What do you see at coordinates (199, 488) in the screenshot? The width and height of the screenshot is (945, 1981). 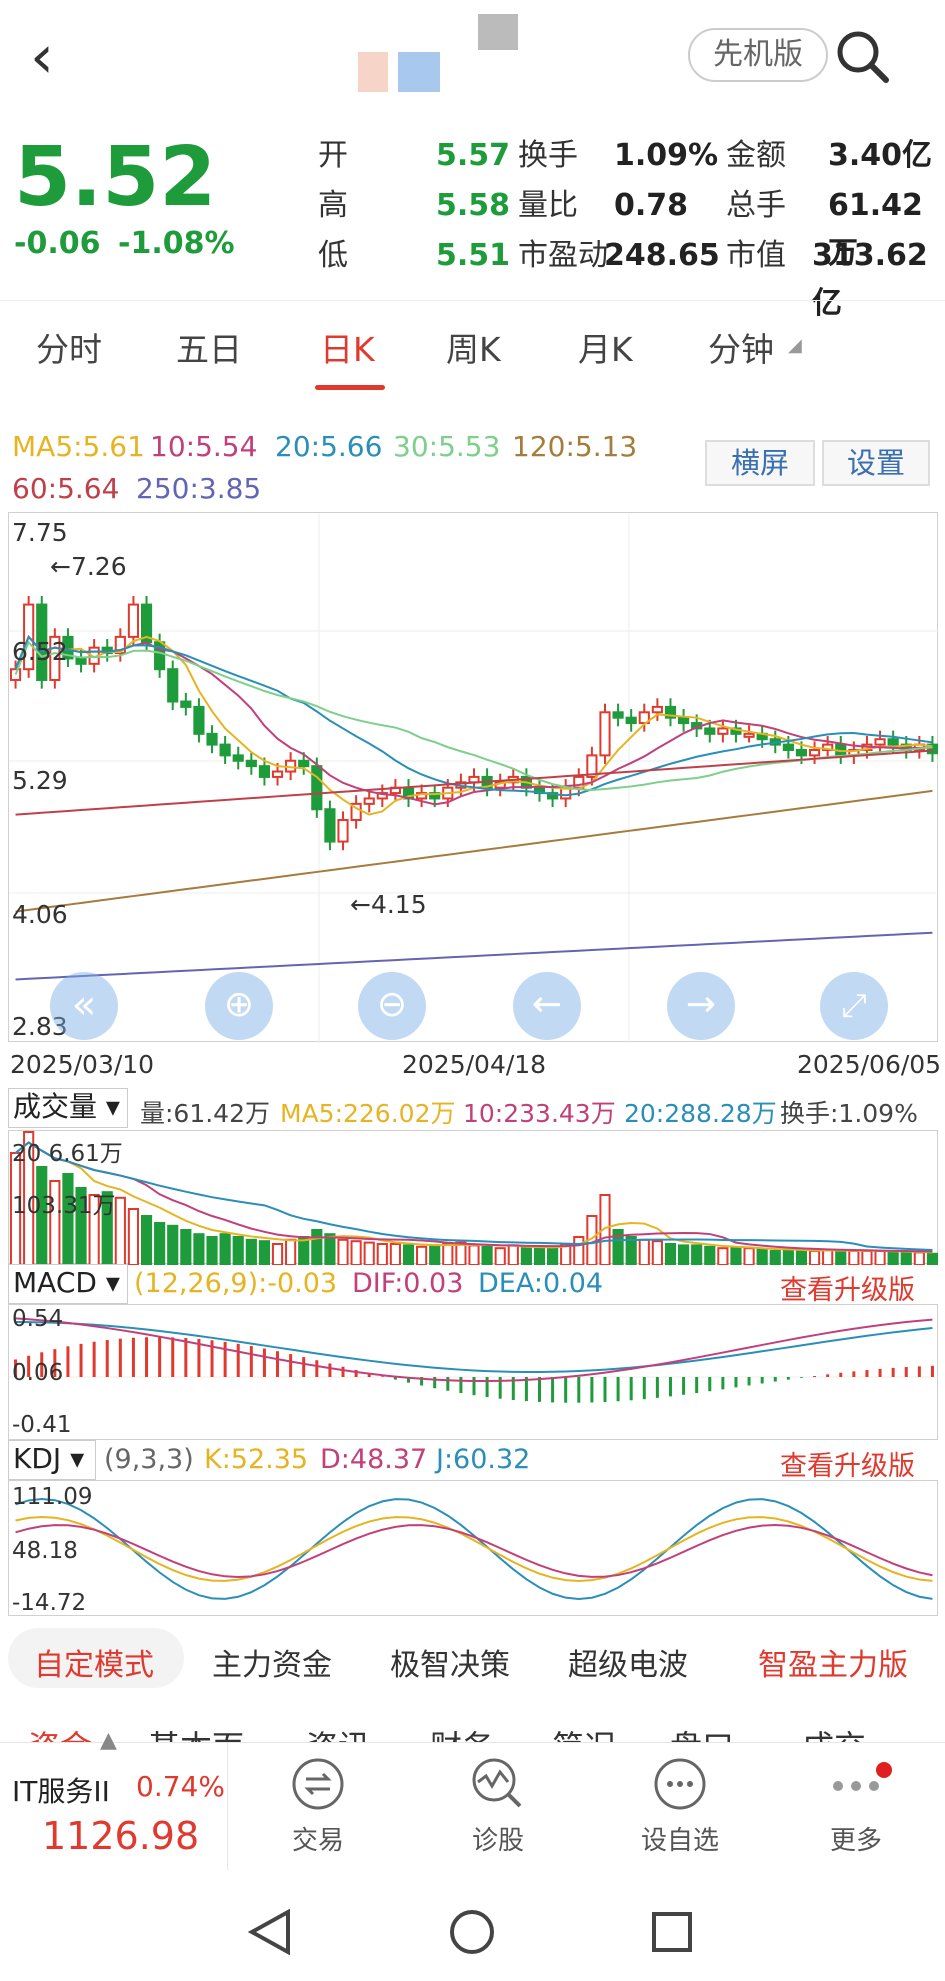 I see `ma250-label: 250:3.85` at bounding box center [199, 488].